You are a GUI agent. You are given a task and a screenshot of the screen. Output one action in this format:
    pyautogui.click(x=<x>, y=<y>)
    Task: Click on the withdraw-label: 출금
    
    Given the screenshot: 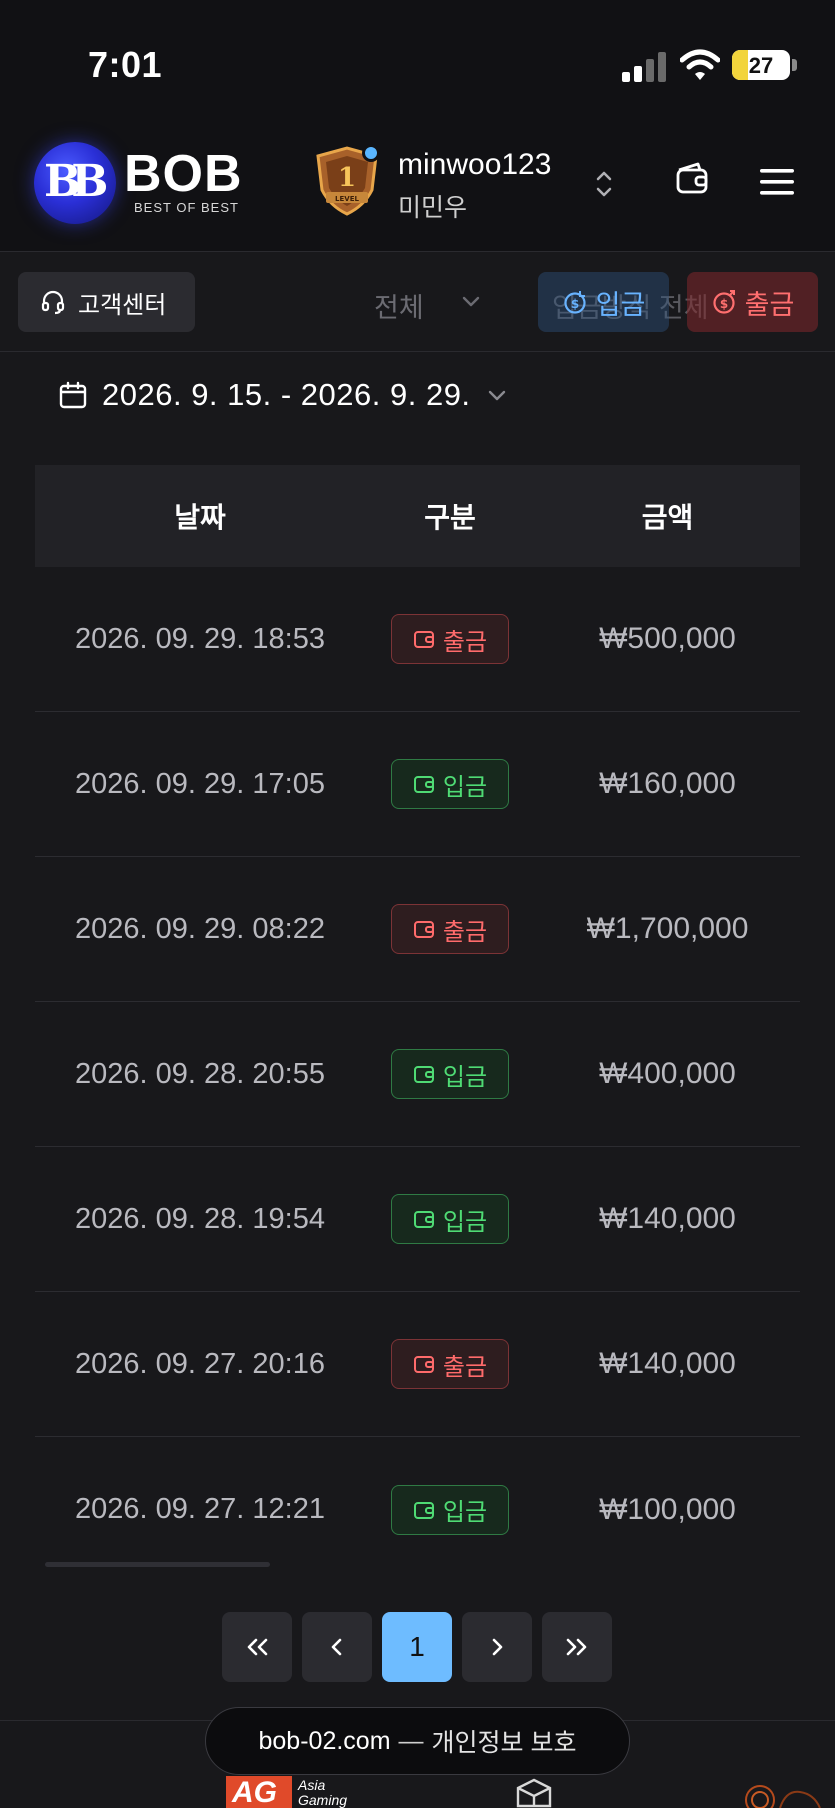 What is the action you would take?
    pyautogui.click(x=769, y=304)
    